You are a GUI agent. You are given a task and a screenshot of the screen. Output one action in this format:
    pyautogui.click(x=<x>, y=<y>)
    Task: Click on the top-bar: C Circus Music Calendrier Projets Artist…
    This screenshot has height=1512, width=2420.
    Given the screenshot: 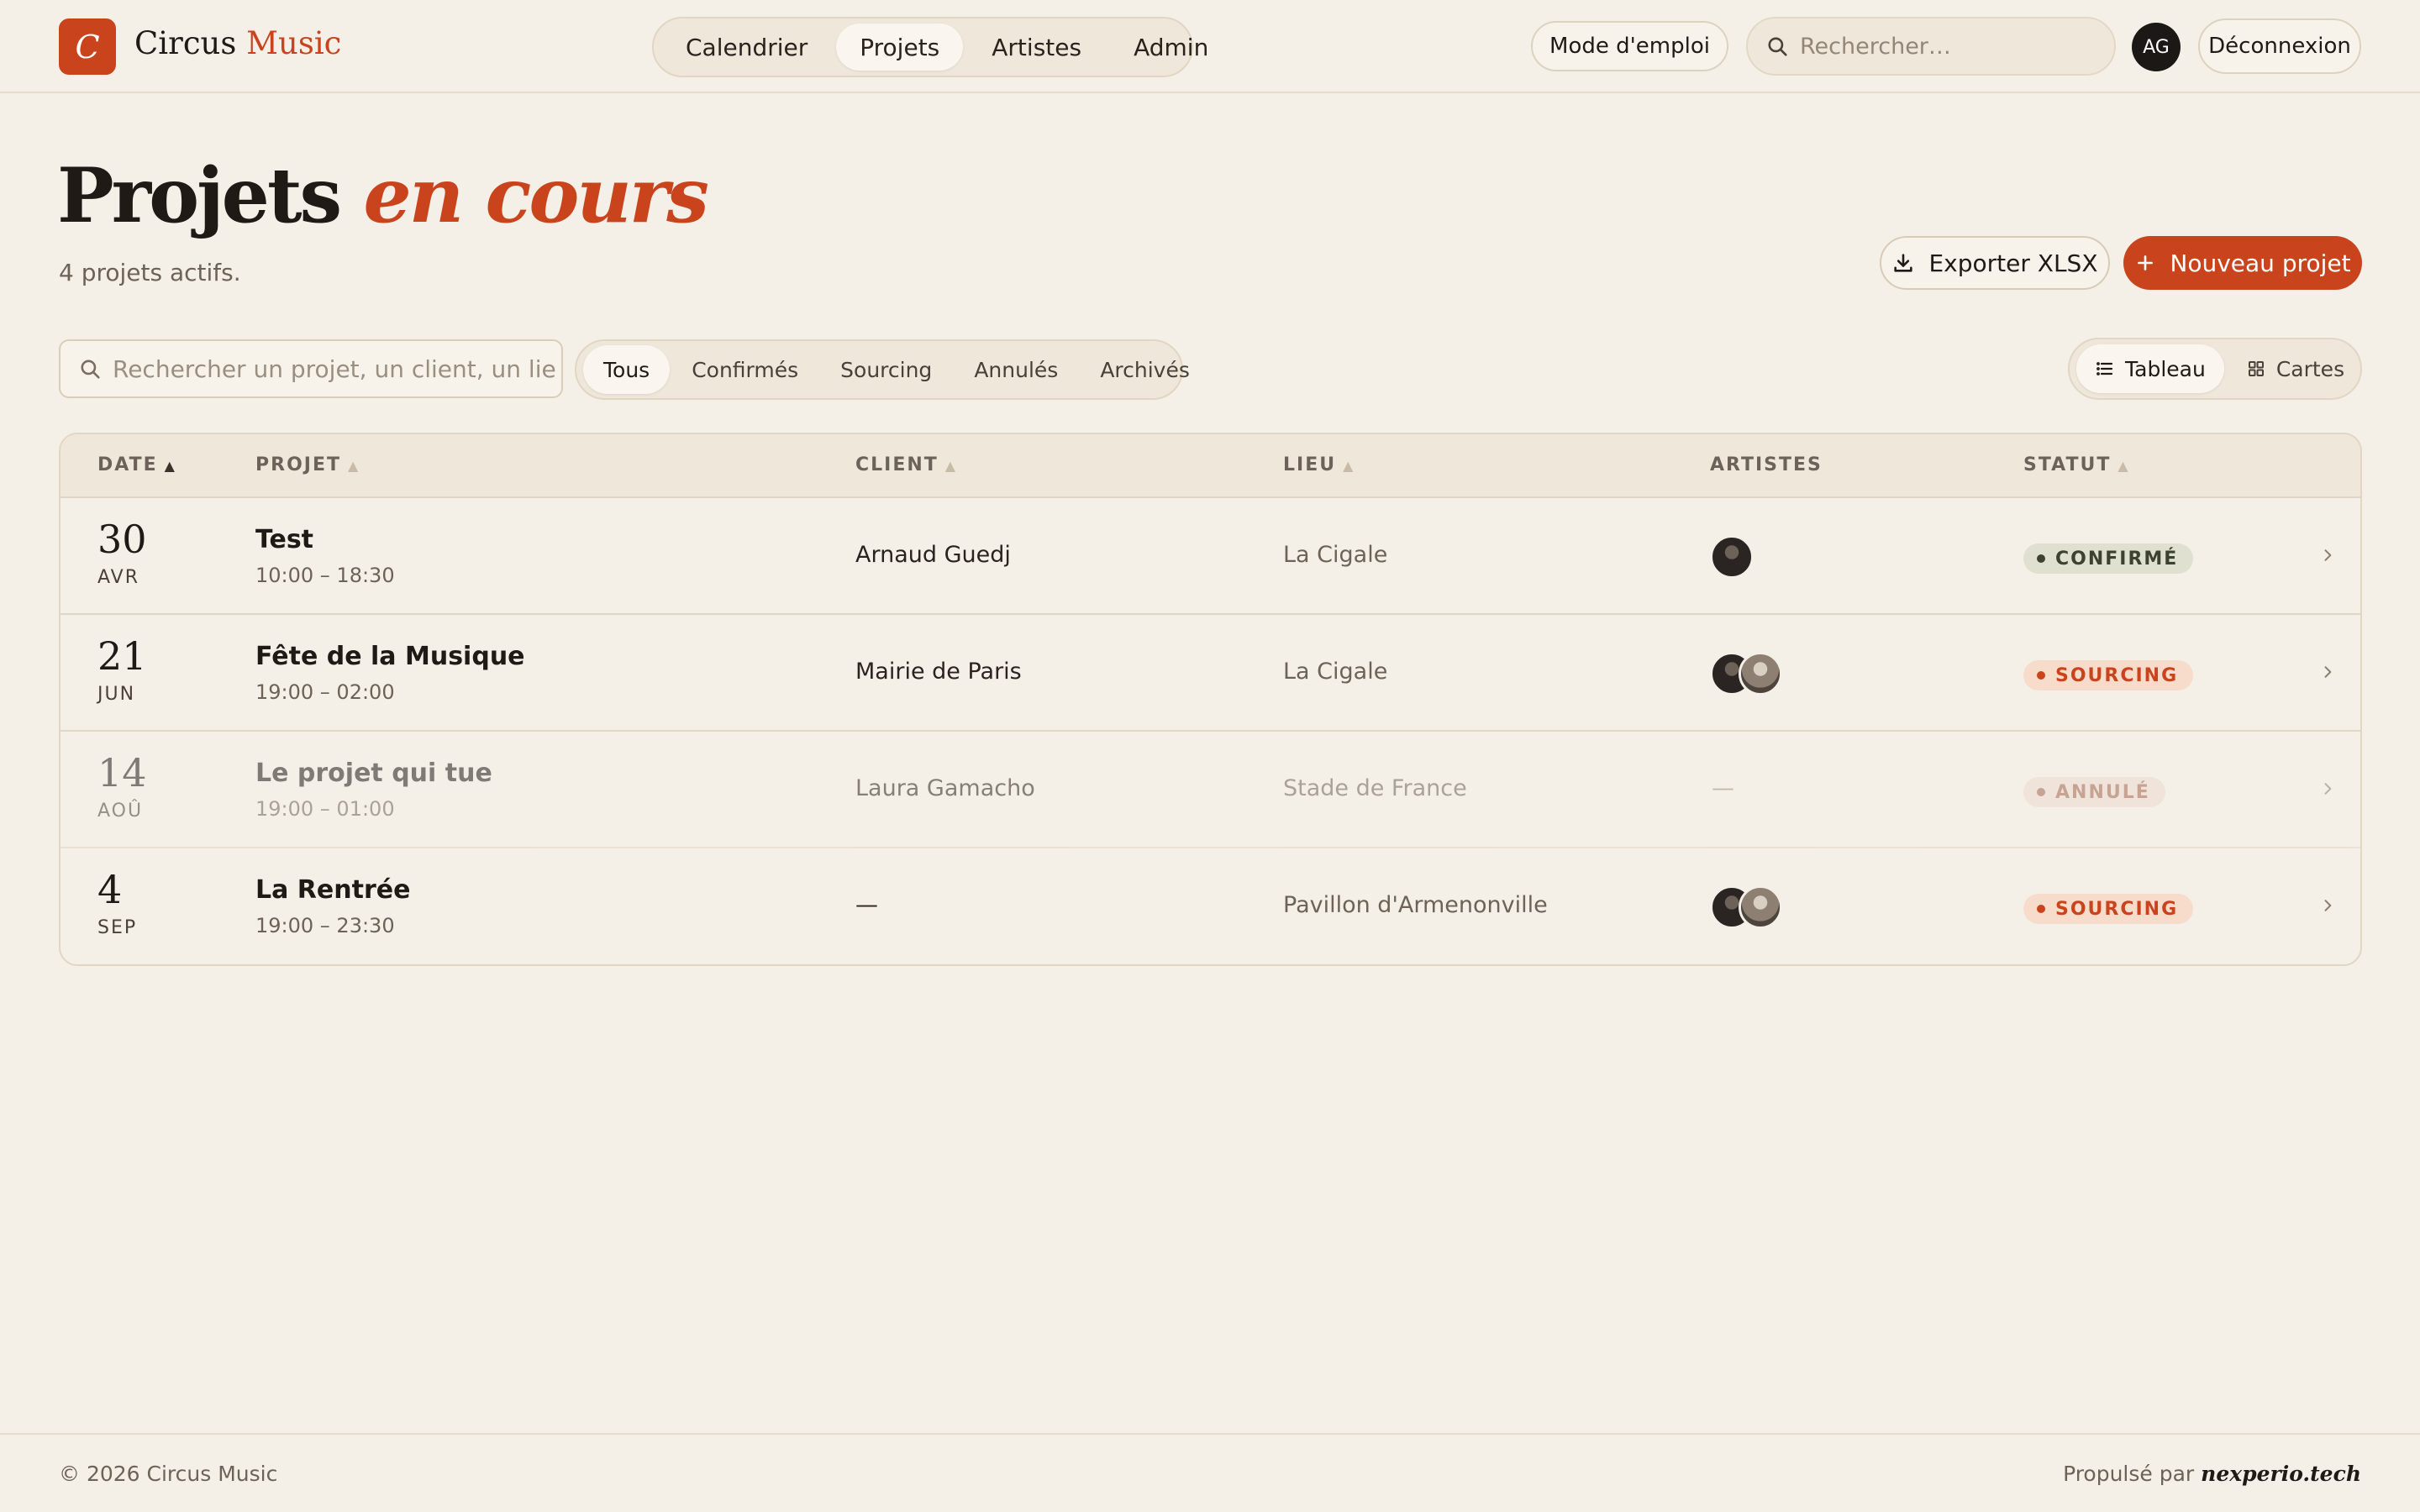 What is the action you would take?
    pyautogui.click(x=1210, y=46)
    